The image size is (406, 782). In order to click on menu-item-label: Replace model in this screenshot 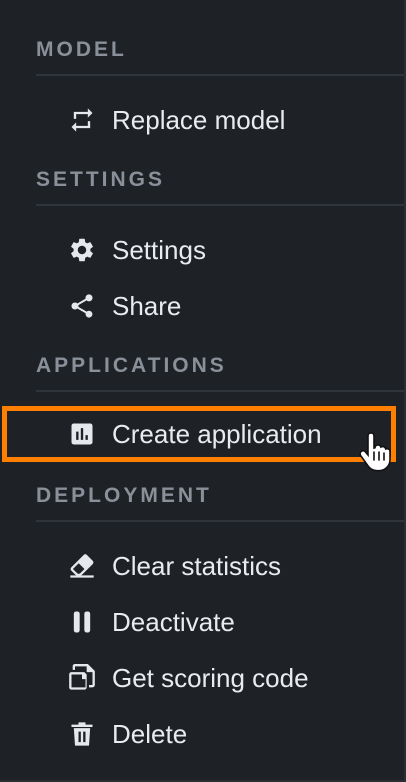, I will do `click(199, 119)`.